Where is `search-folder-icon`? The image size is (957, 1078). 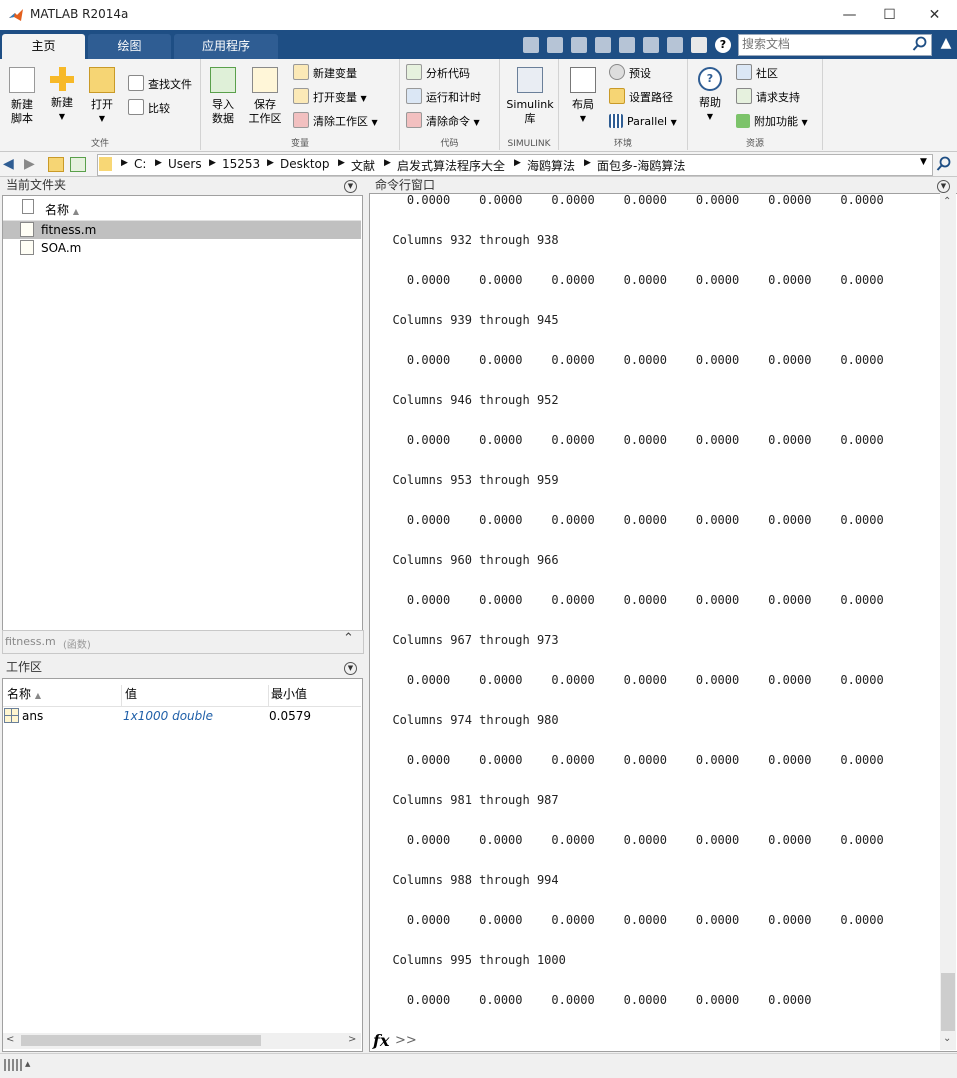 search-folder-icon is located at coordinates (944, 164).